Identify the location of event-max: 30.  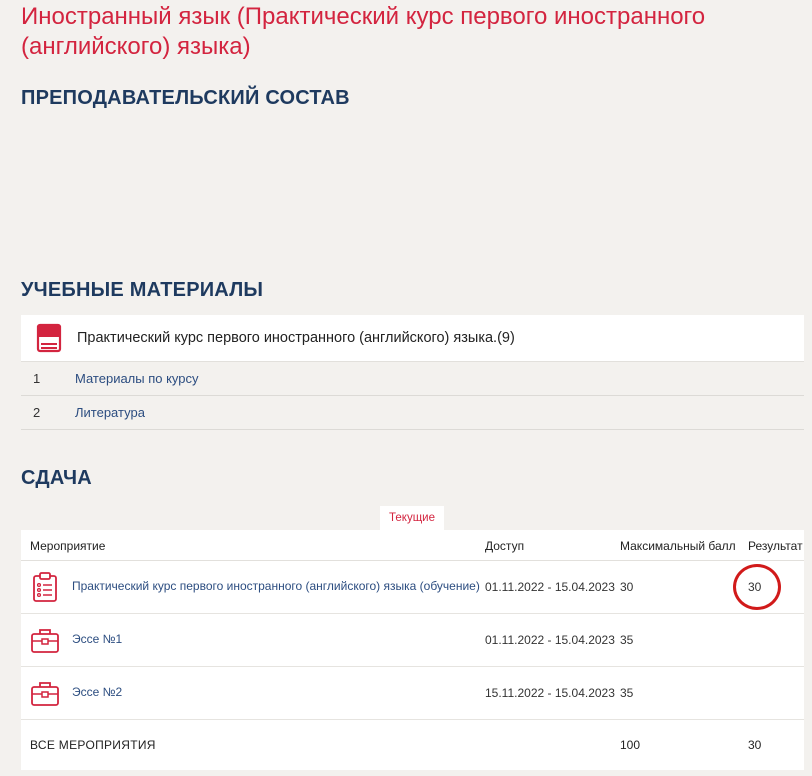
(627, 587).